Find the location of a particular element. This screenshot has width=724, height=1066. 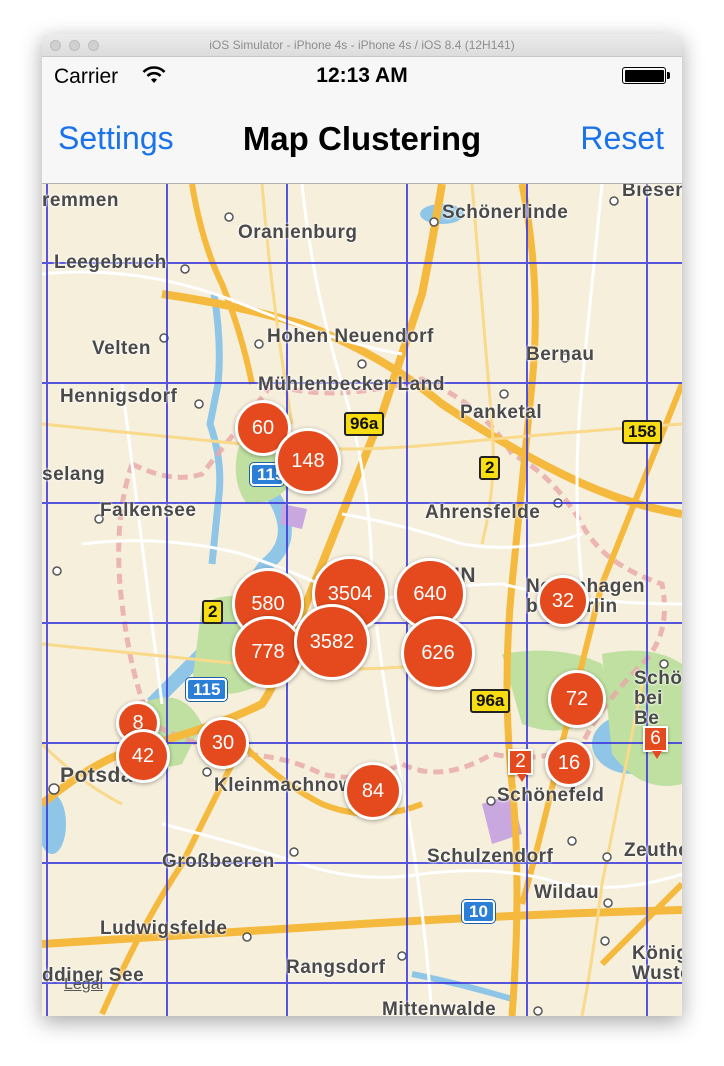

place-label: Hohen Neuendorf is located at coordinates (350, 336).